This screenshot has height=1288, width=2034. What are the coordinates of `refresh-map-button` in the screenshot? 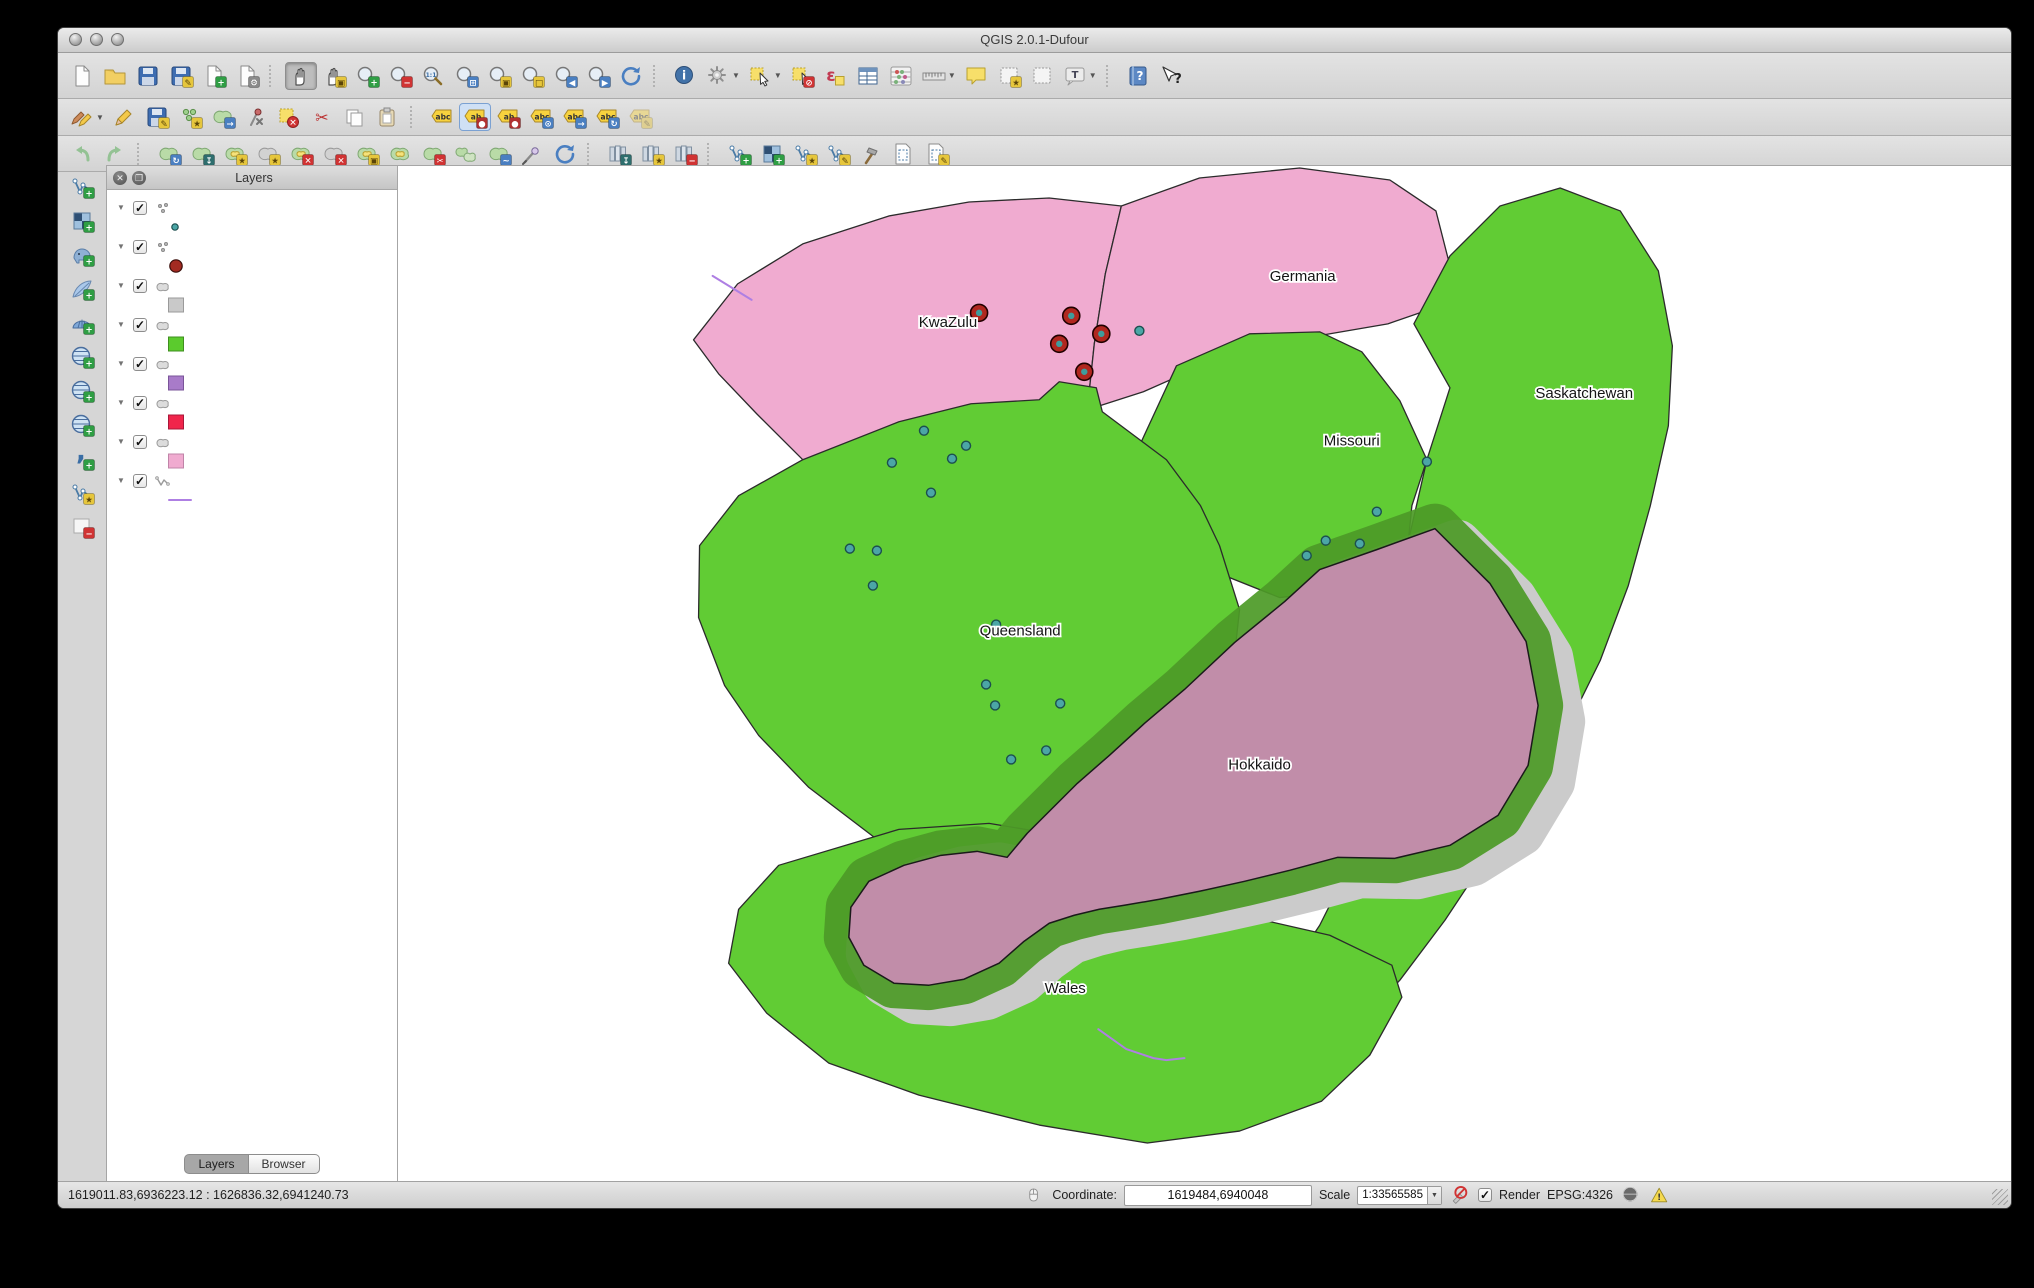 It's located at (631, 76).